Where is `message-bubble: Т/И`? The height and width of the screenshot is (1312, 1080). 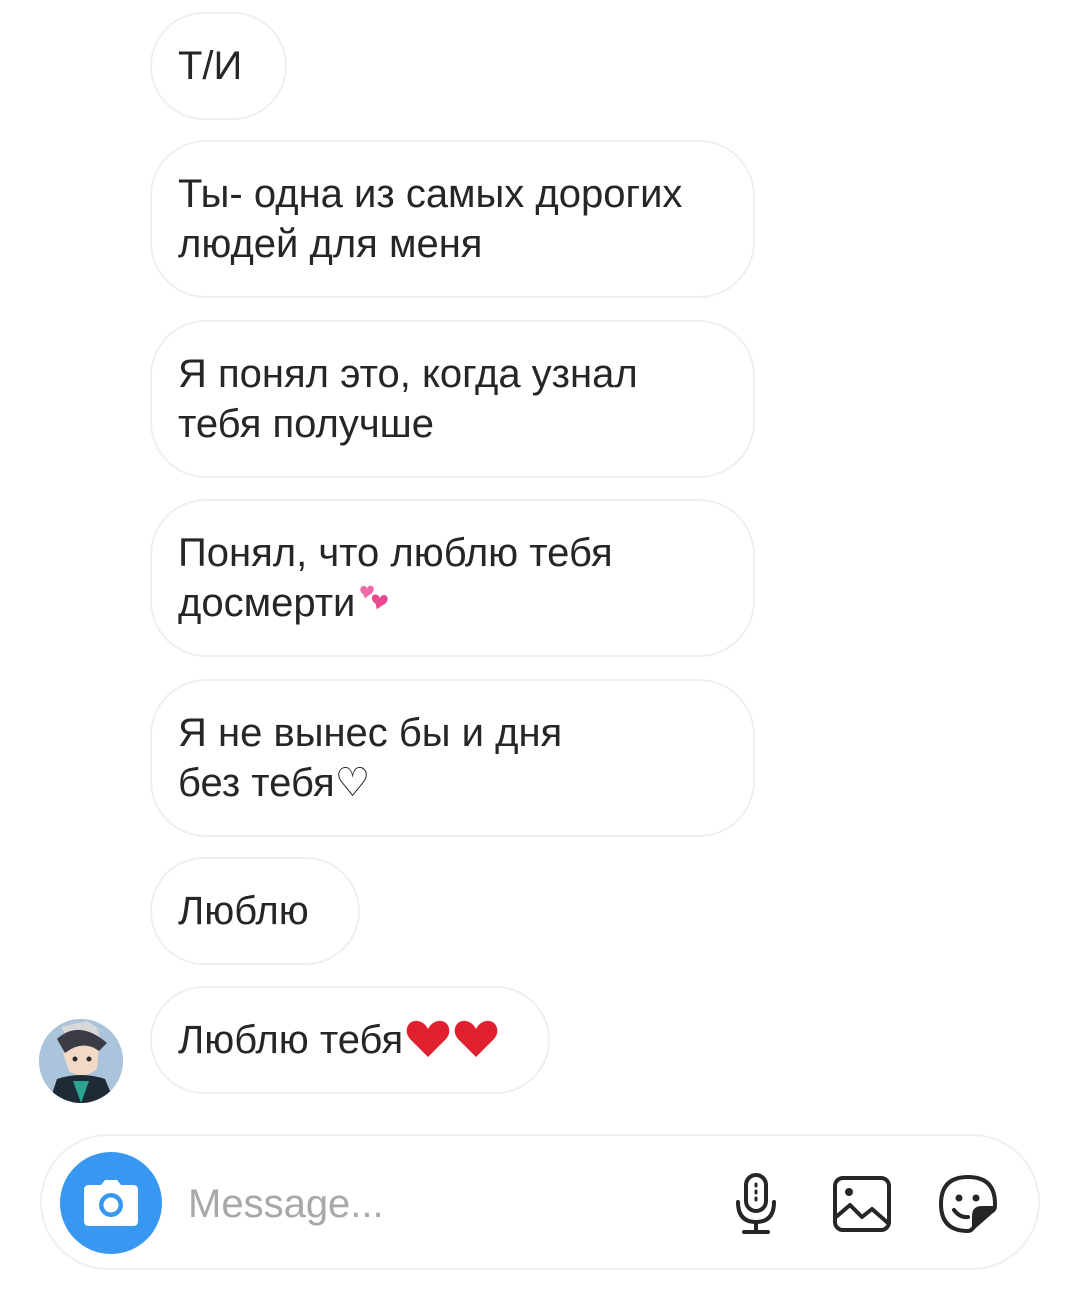
message-bubble: Т/И is located at coordinates (218, 66).